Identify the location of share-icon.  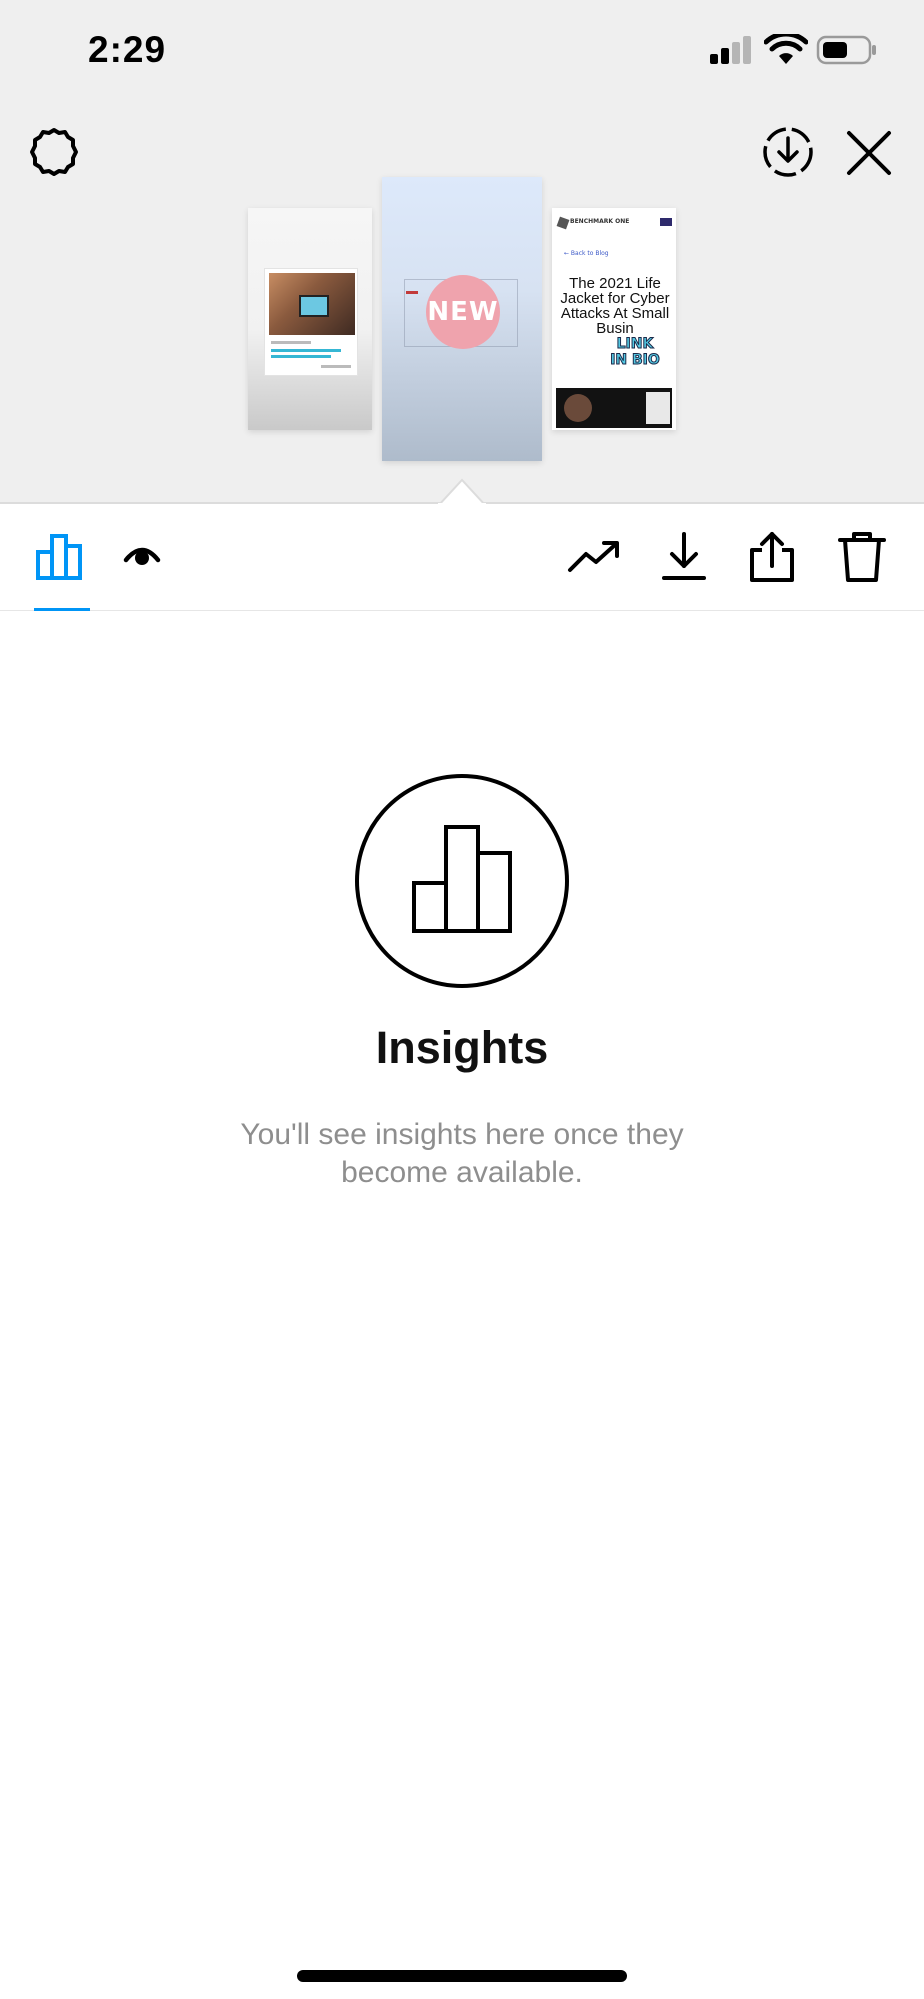
(772, 556).